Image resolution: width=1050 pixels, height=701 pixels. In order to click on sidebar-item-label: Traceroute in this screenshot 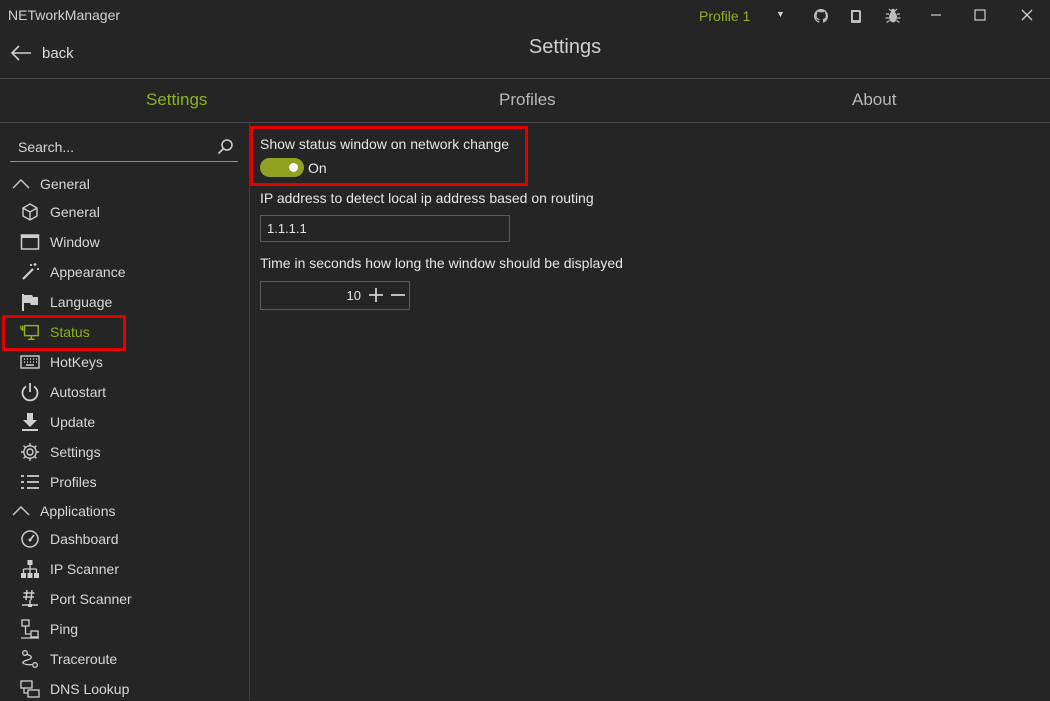, I will do `click(84, 659)`.